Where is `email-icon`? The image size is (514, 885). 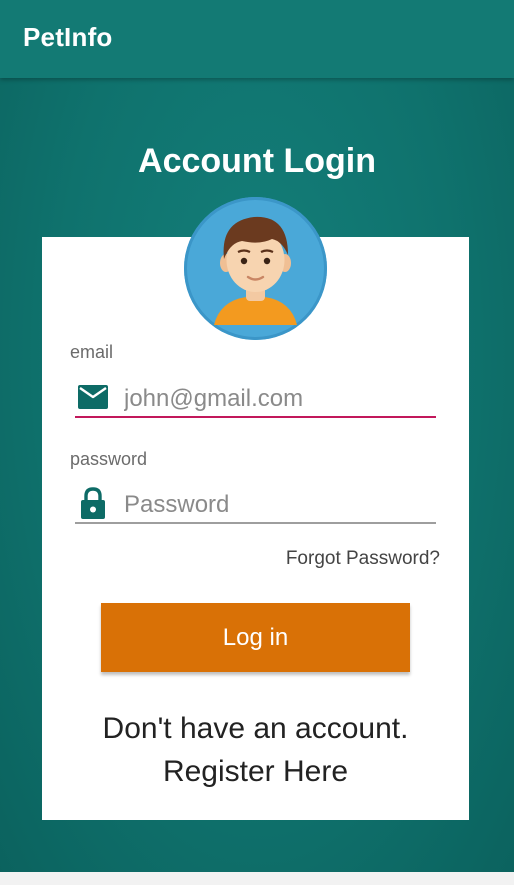 email-icon is located at coordinates (93, 399).